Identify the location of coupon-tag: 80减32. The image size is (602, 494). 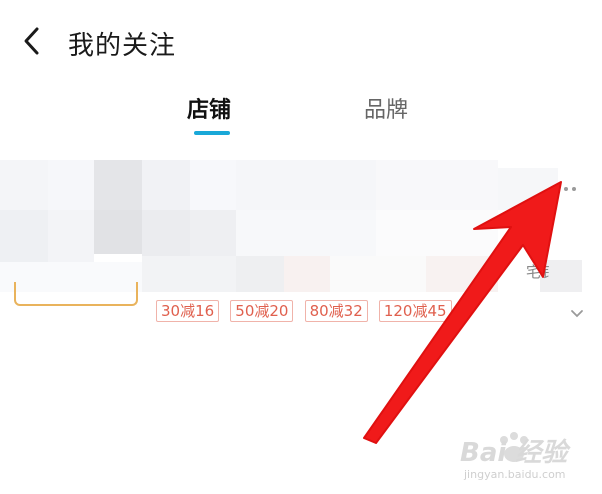
(336, 311).